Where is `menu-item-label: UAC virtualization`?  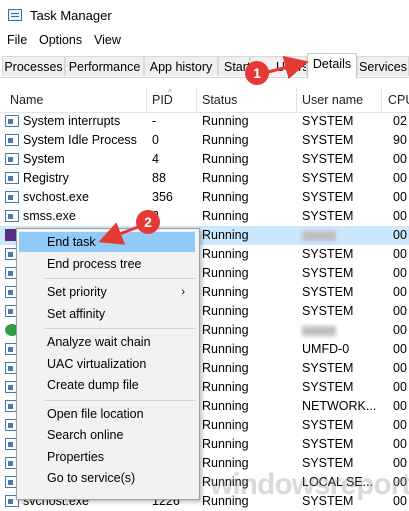
menu-item-label: UAC virtualization is located at coordinates (97, 363).